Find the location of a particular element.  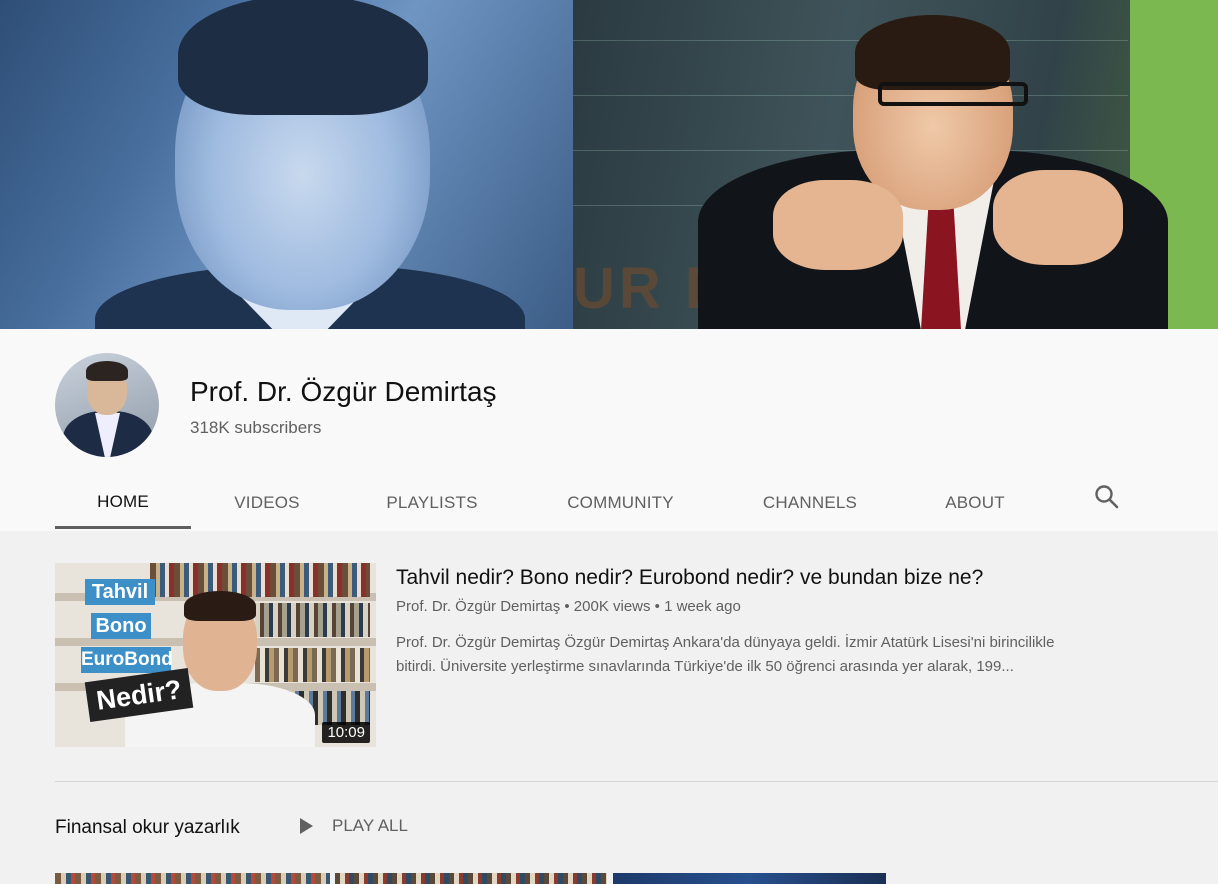

shelf-title: Finansal okur yazarlık is located at coordinates (147, 828).